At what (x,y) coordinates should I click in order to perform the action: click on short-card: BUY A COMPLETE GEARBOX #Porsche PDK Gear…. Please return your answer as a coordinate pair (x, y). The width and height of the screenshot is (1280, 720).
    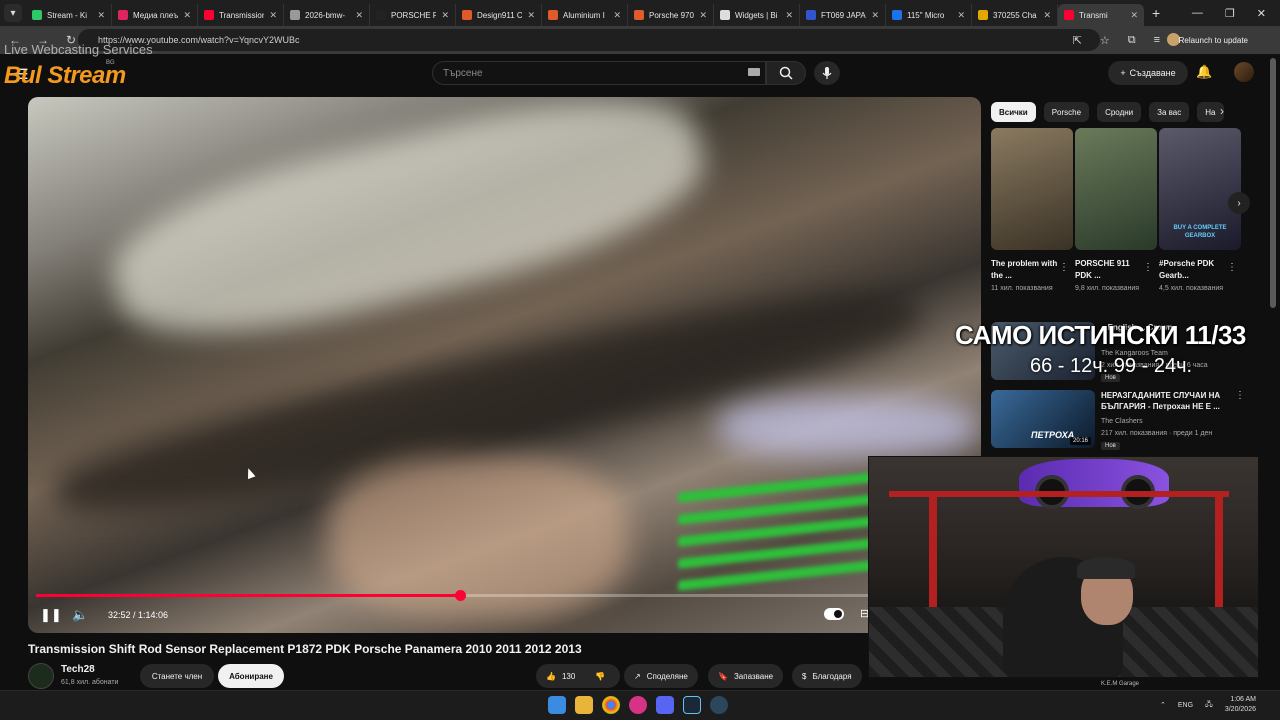
    Looking at the image, I should click on (1200, 221).